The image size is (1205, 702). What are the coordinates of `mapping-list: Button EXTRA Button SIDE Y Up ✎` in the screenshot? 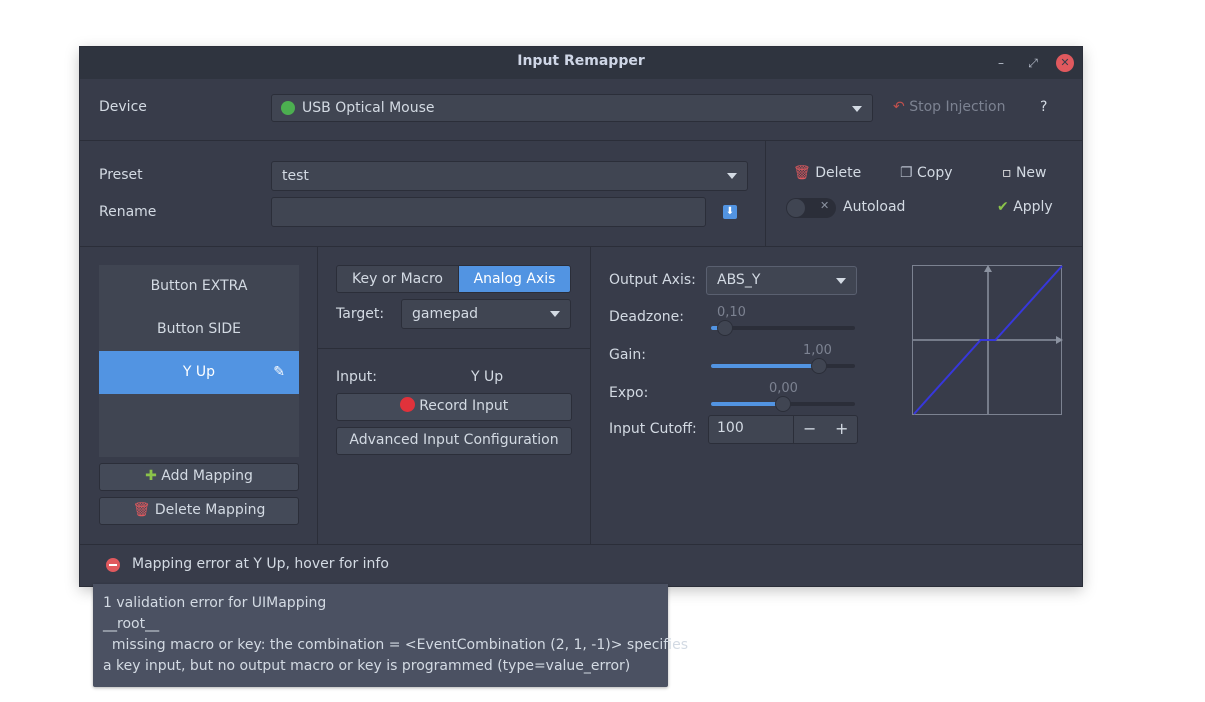 It's located at (199, 361).